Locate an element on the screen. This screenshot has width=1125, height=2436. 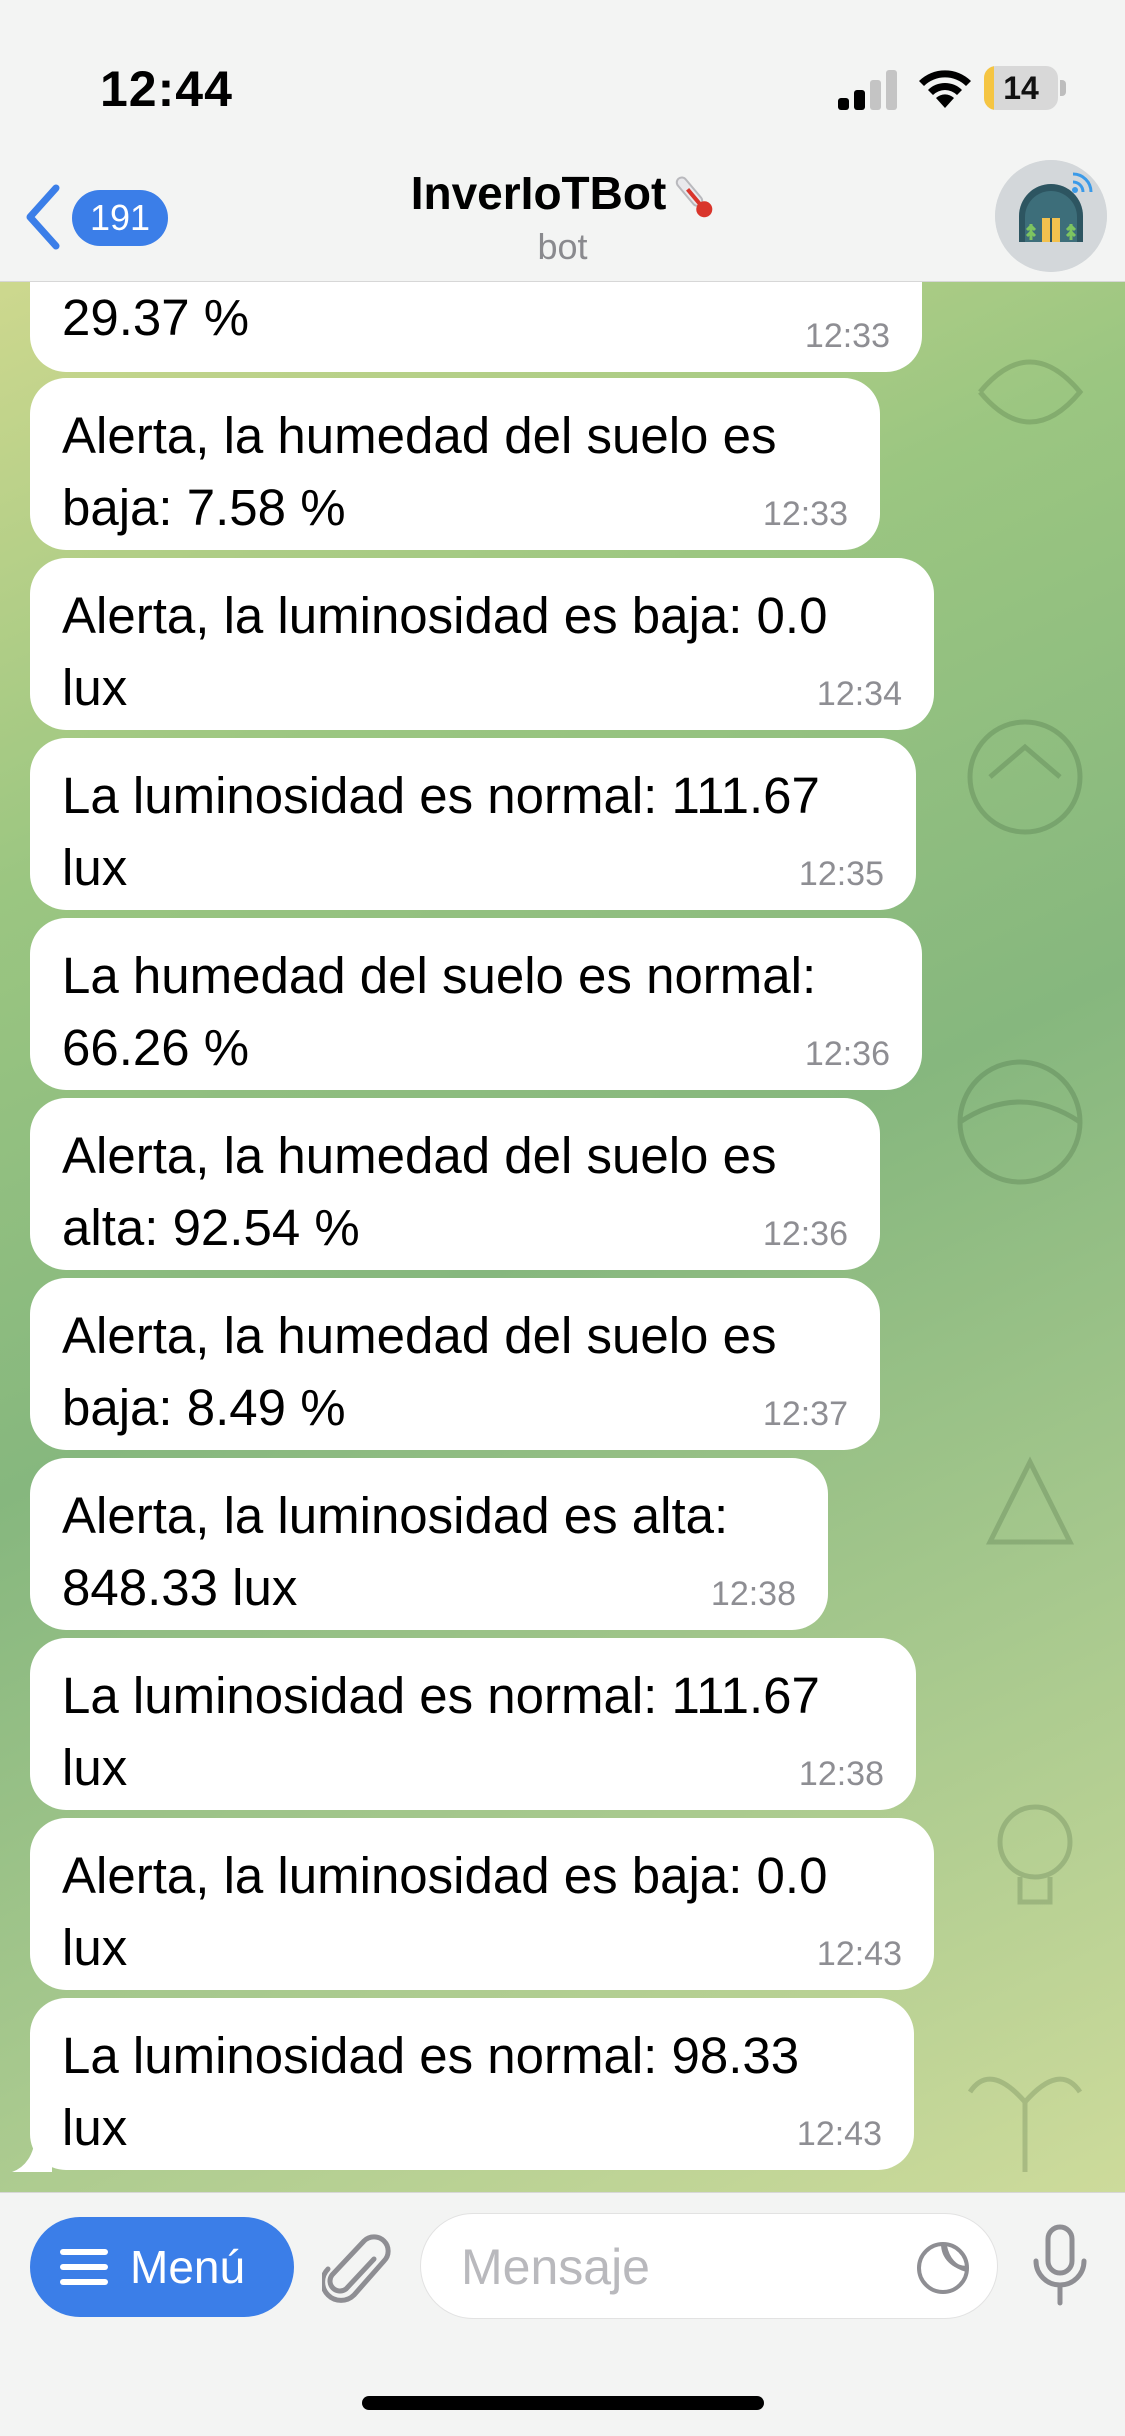
chat-subtitle: bot is located at coordinates (562, 246).